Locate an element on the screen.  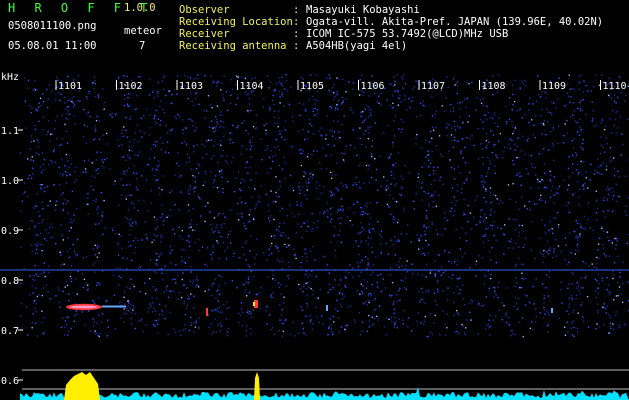
meteor-echo-1-core is located at coordinates (84, 307).